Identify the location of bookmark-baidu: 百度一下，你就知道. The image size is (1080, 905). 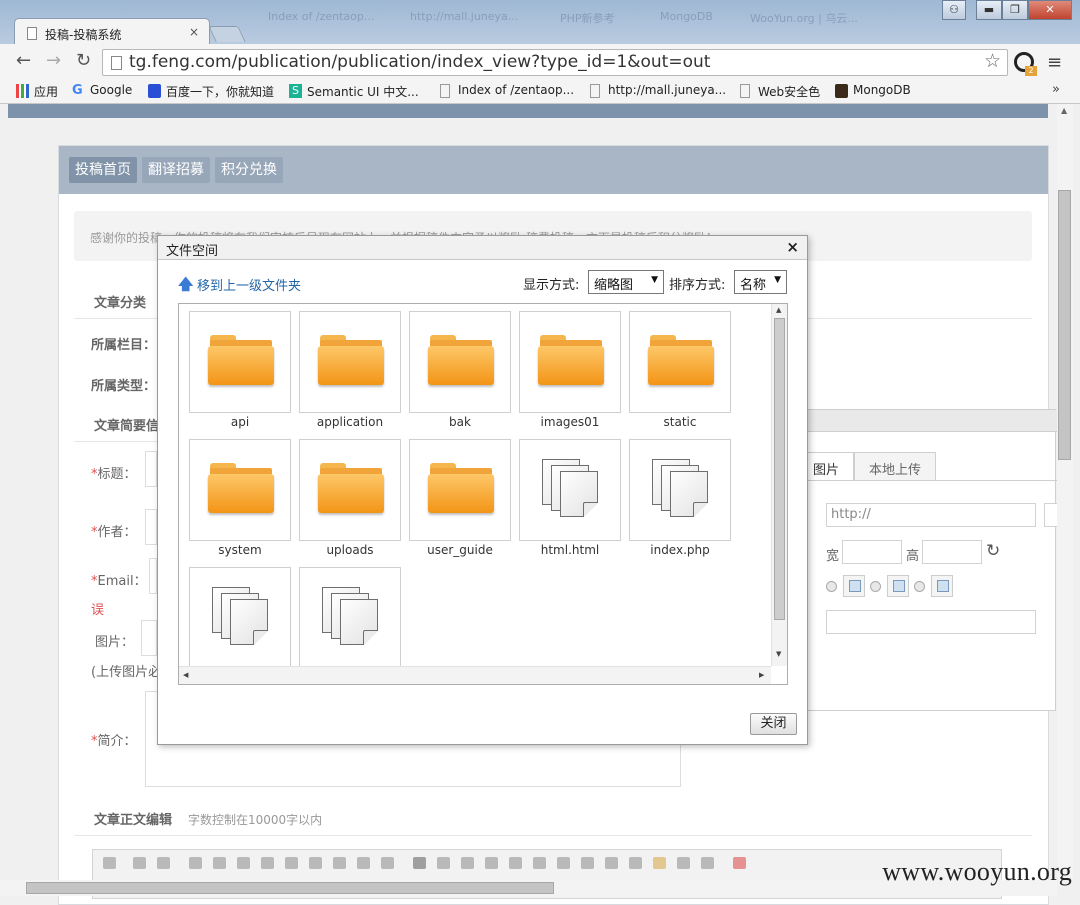
(211, 91).